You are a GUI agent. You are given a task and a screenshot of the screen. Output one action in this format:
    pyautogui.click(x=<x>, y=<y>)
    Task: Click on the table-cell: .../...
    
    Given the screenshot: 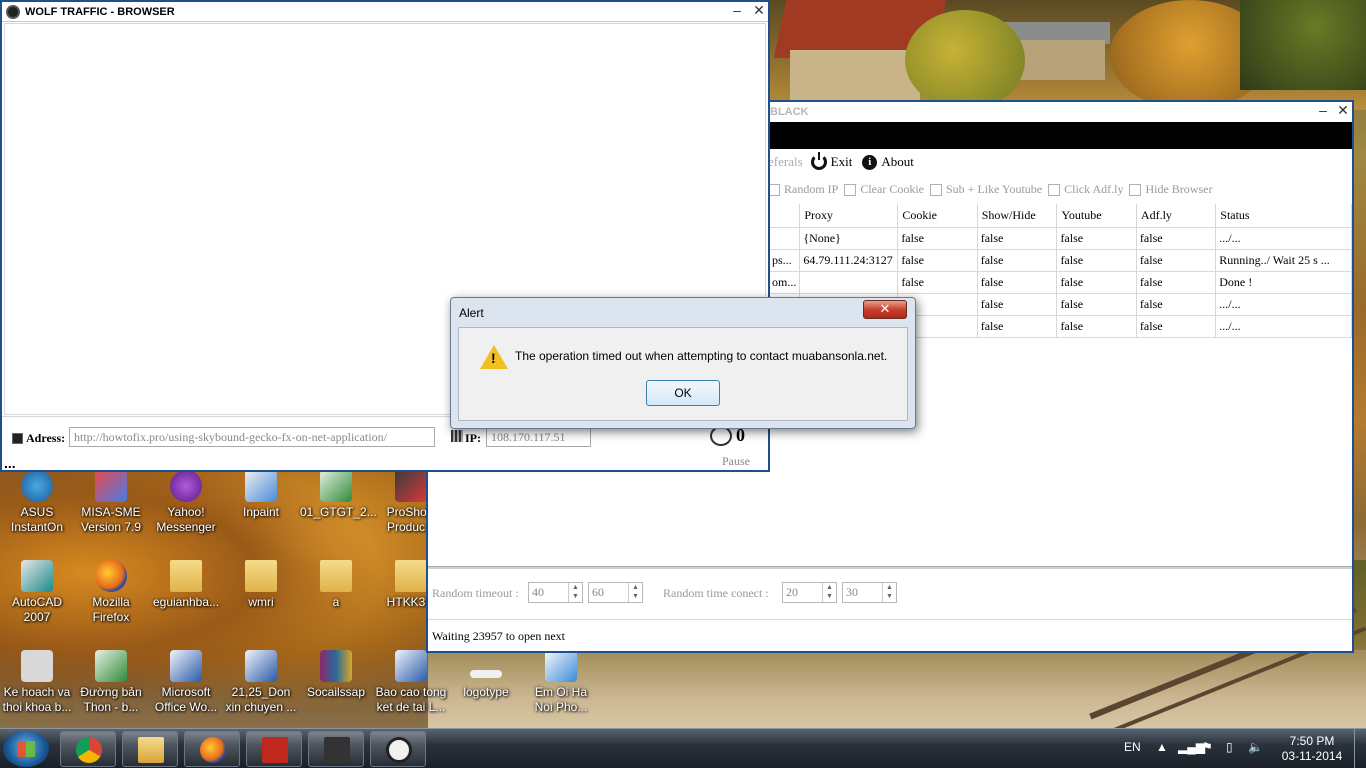 What is the action you would take?
    pyautogui.click(x=1283, y=304)
    